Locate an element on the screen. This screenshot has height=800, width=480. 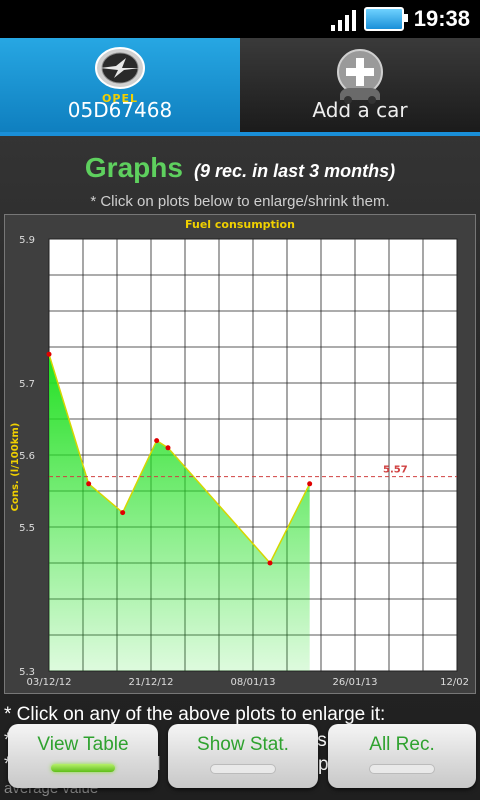
opel-logo-icon is located at coordinates (120, 68).